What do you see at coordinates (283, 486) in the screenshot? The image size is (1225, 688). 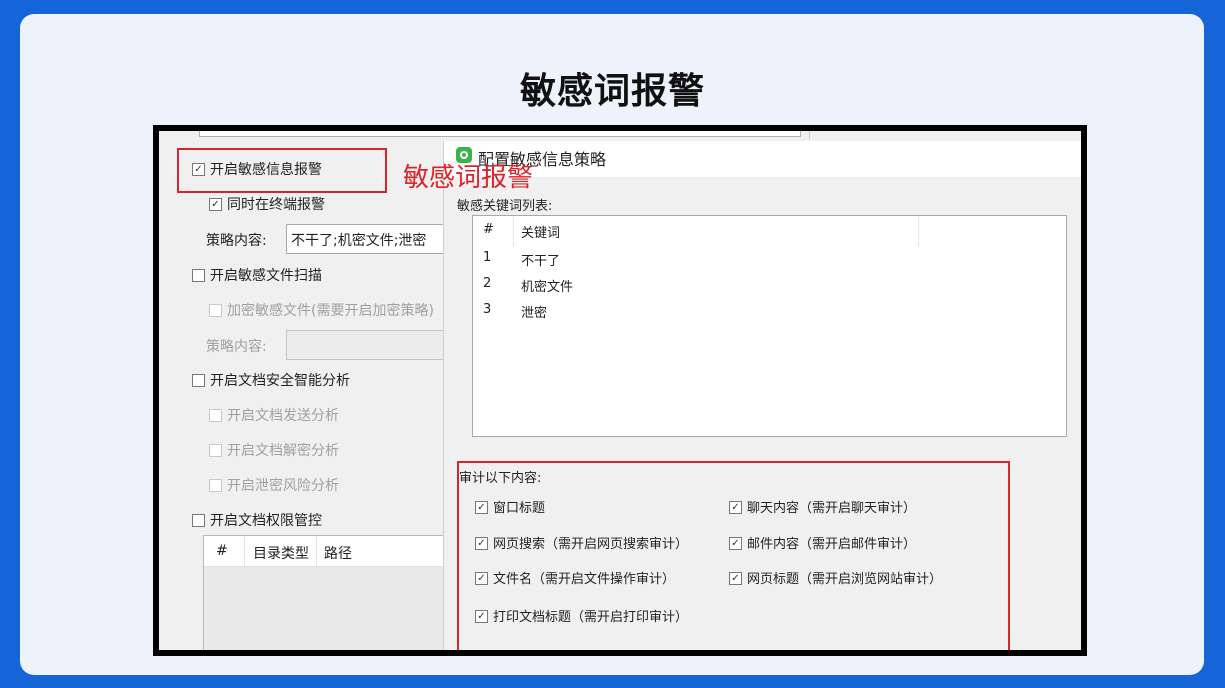 I see `leak-risk-label: 开启泄密风险分析` at bounding box center [283, 486].